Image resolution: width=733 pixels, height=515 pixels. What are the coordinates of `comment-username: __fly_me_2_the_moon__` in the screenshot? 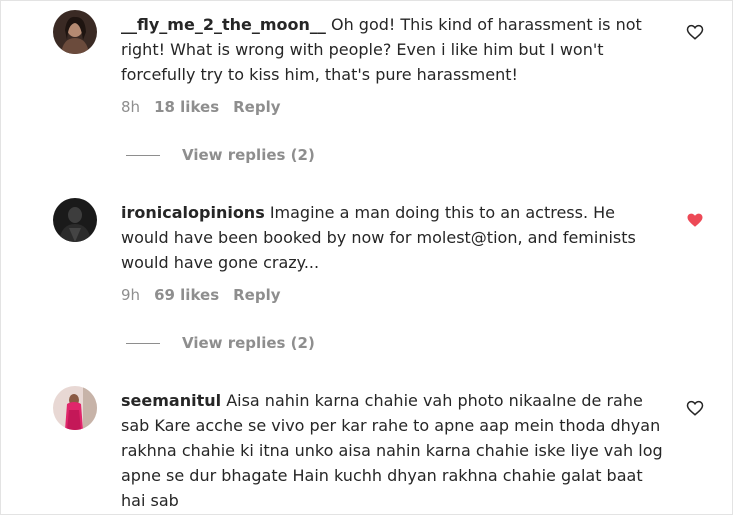 It's located at (223, 24).